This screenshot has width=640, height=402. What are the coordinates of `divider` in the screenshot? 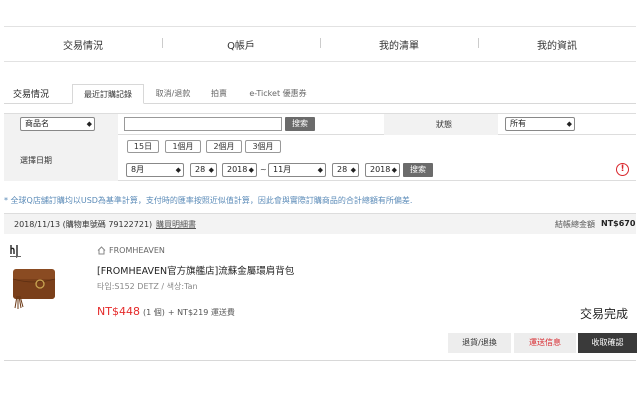 It's located at (320, 360).